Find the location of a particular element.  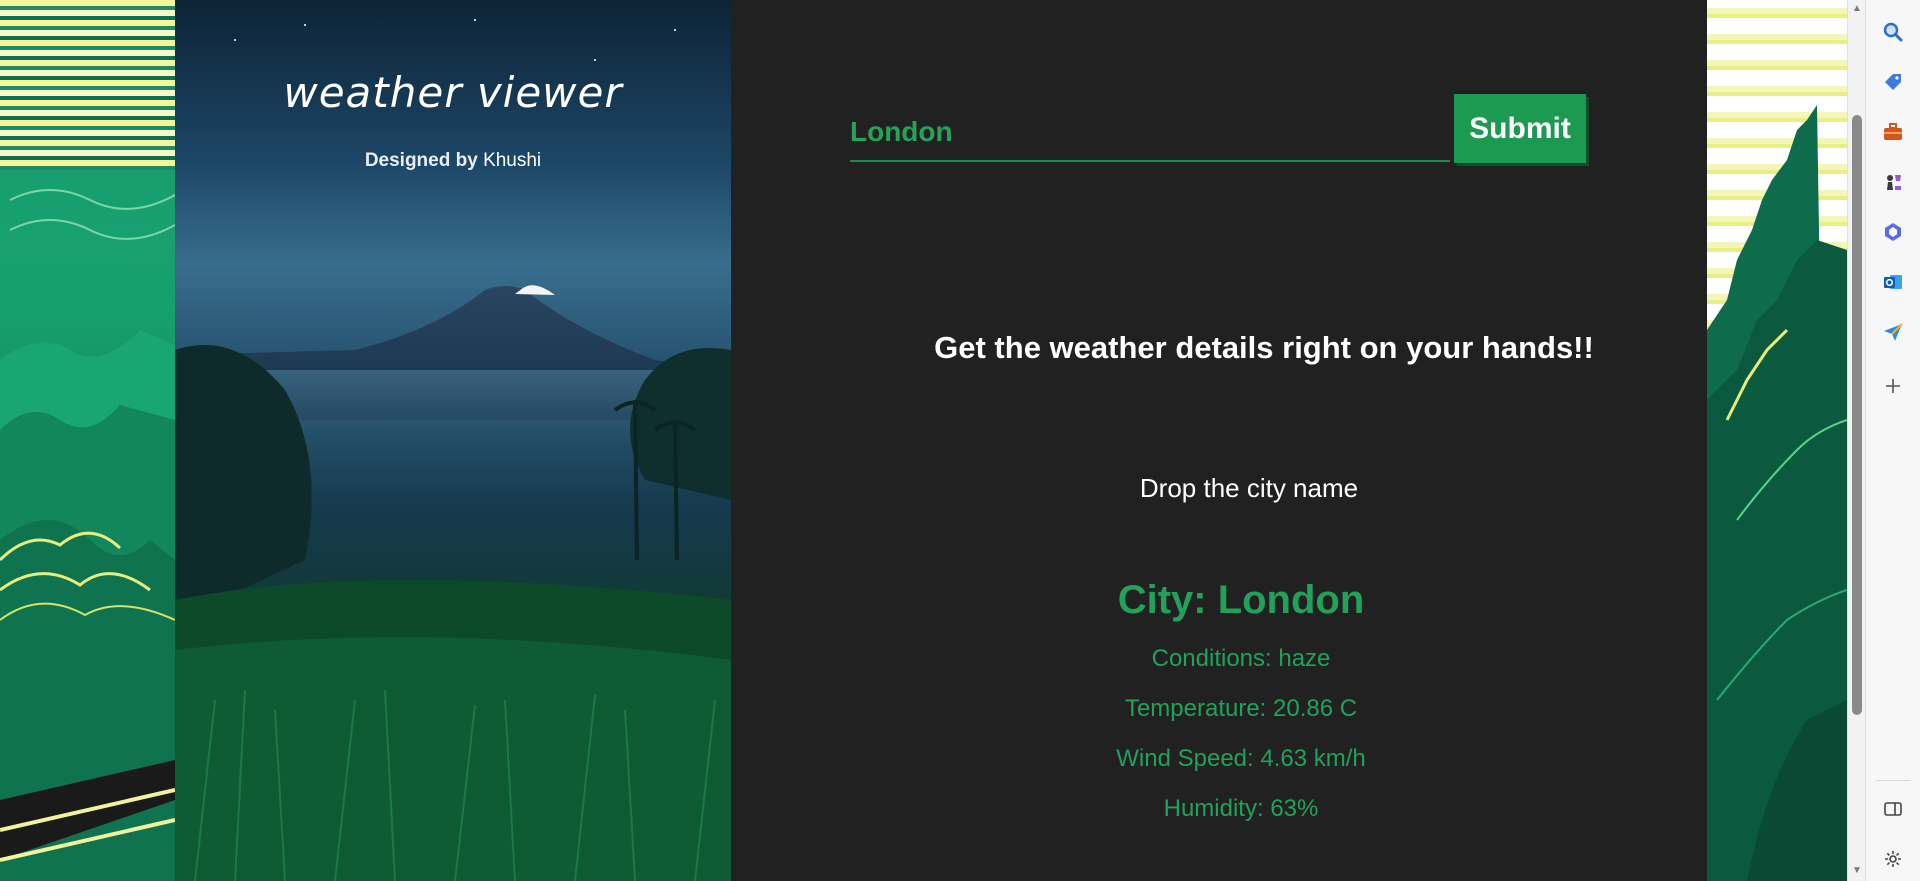

right-background-art is located at coordinates (1777, 440).